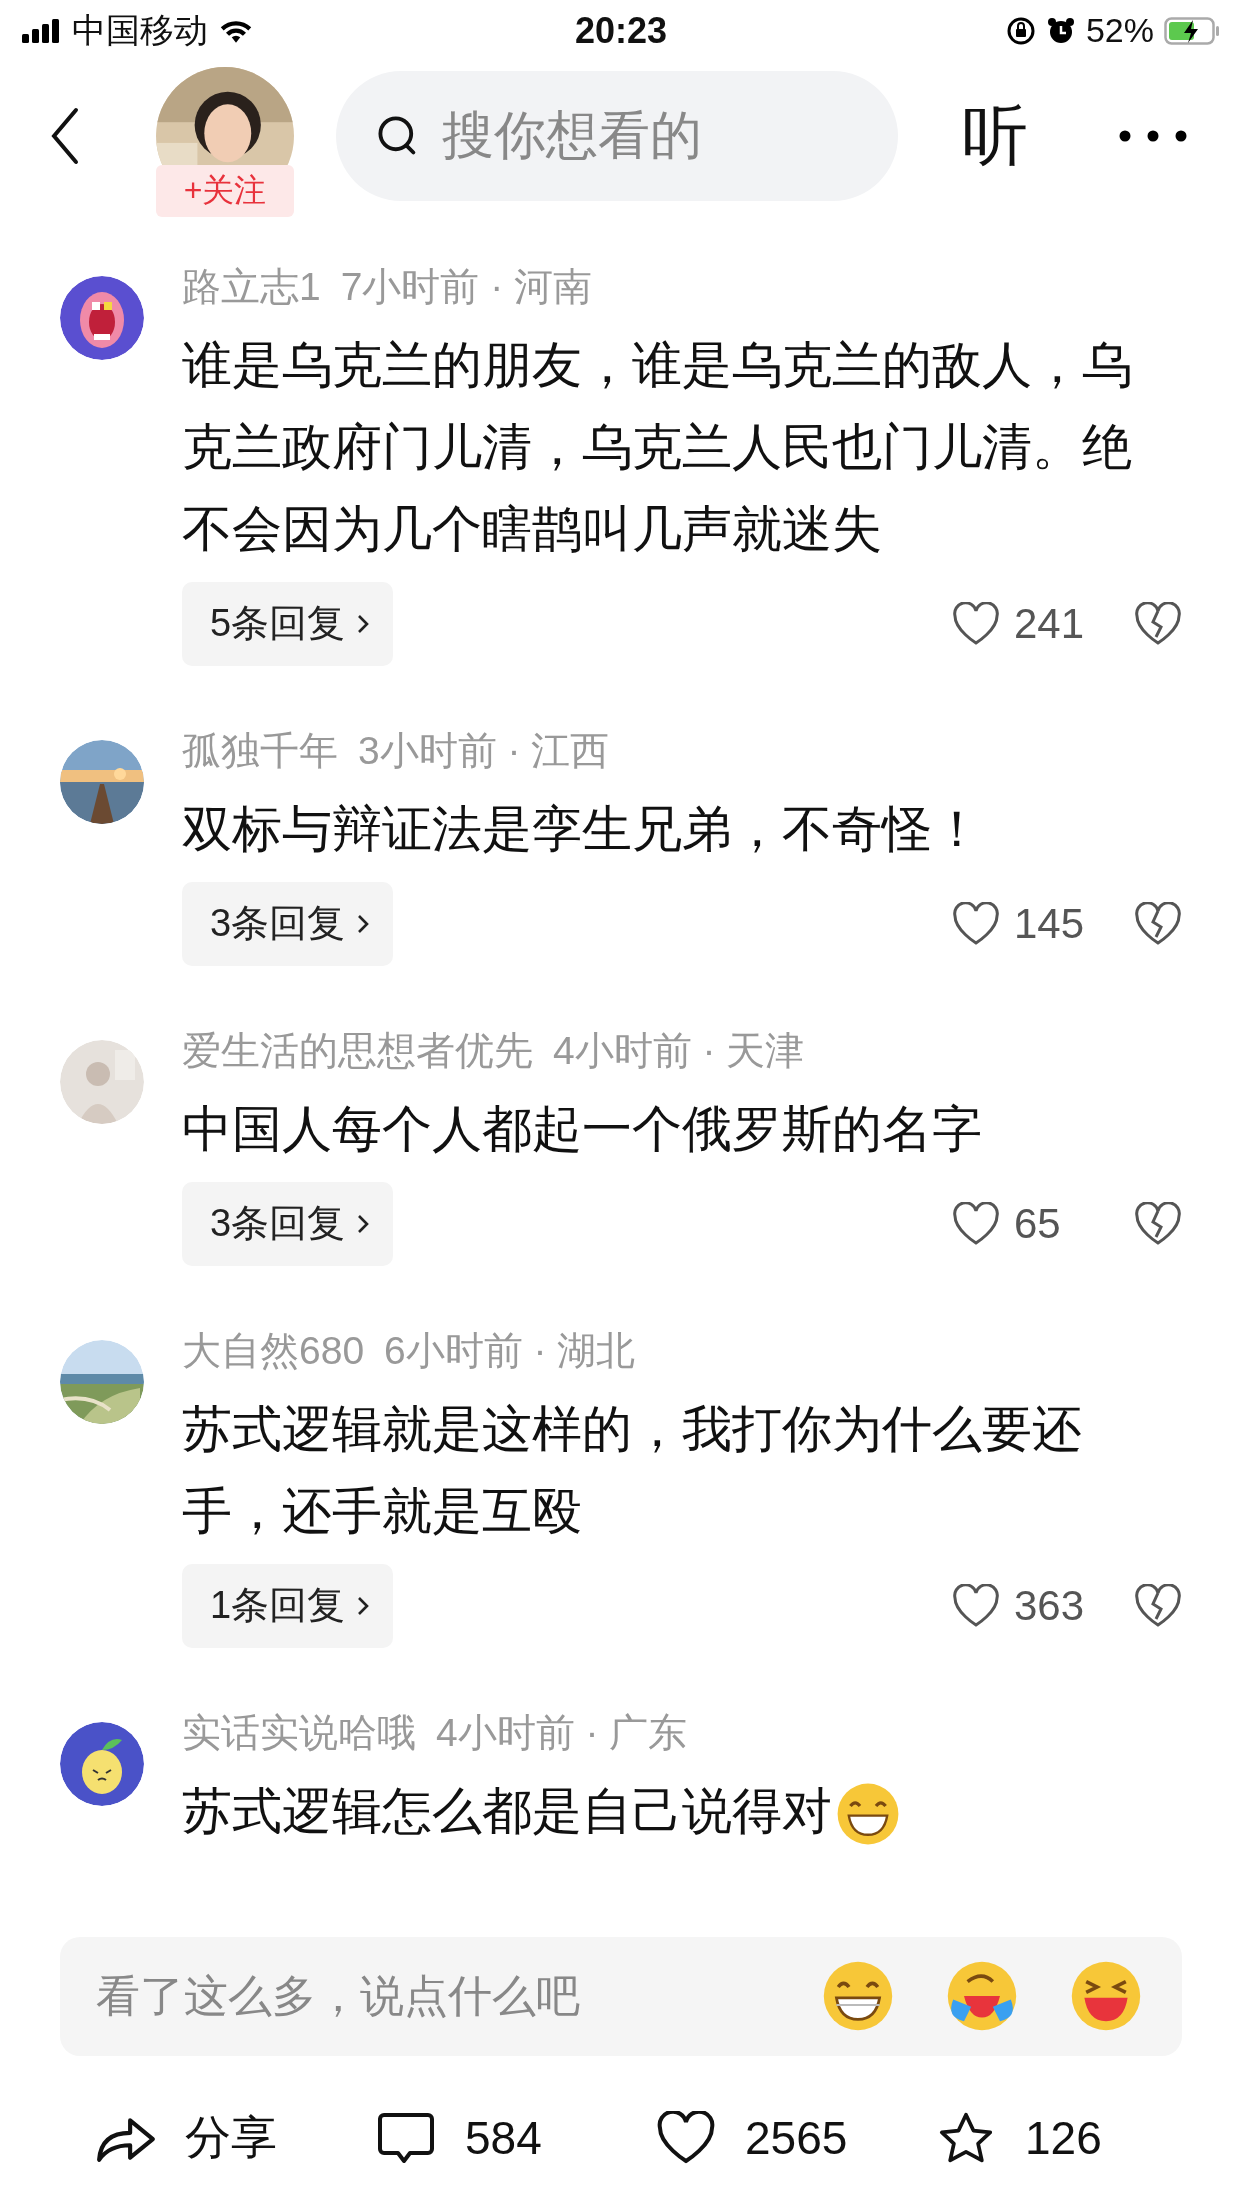 The height and width of the screenshot is (2208, 1242). What do you see at coordinates (231, 2138) in the screenshot?
I see `share-label: 分享` at bounding box center [231, 2138].